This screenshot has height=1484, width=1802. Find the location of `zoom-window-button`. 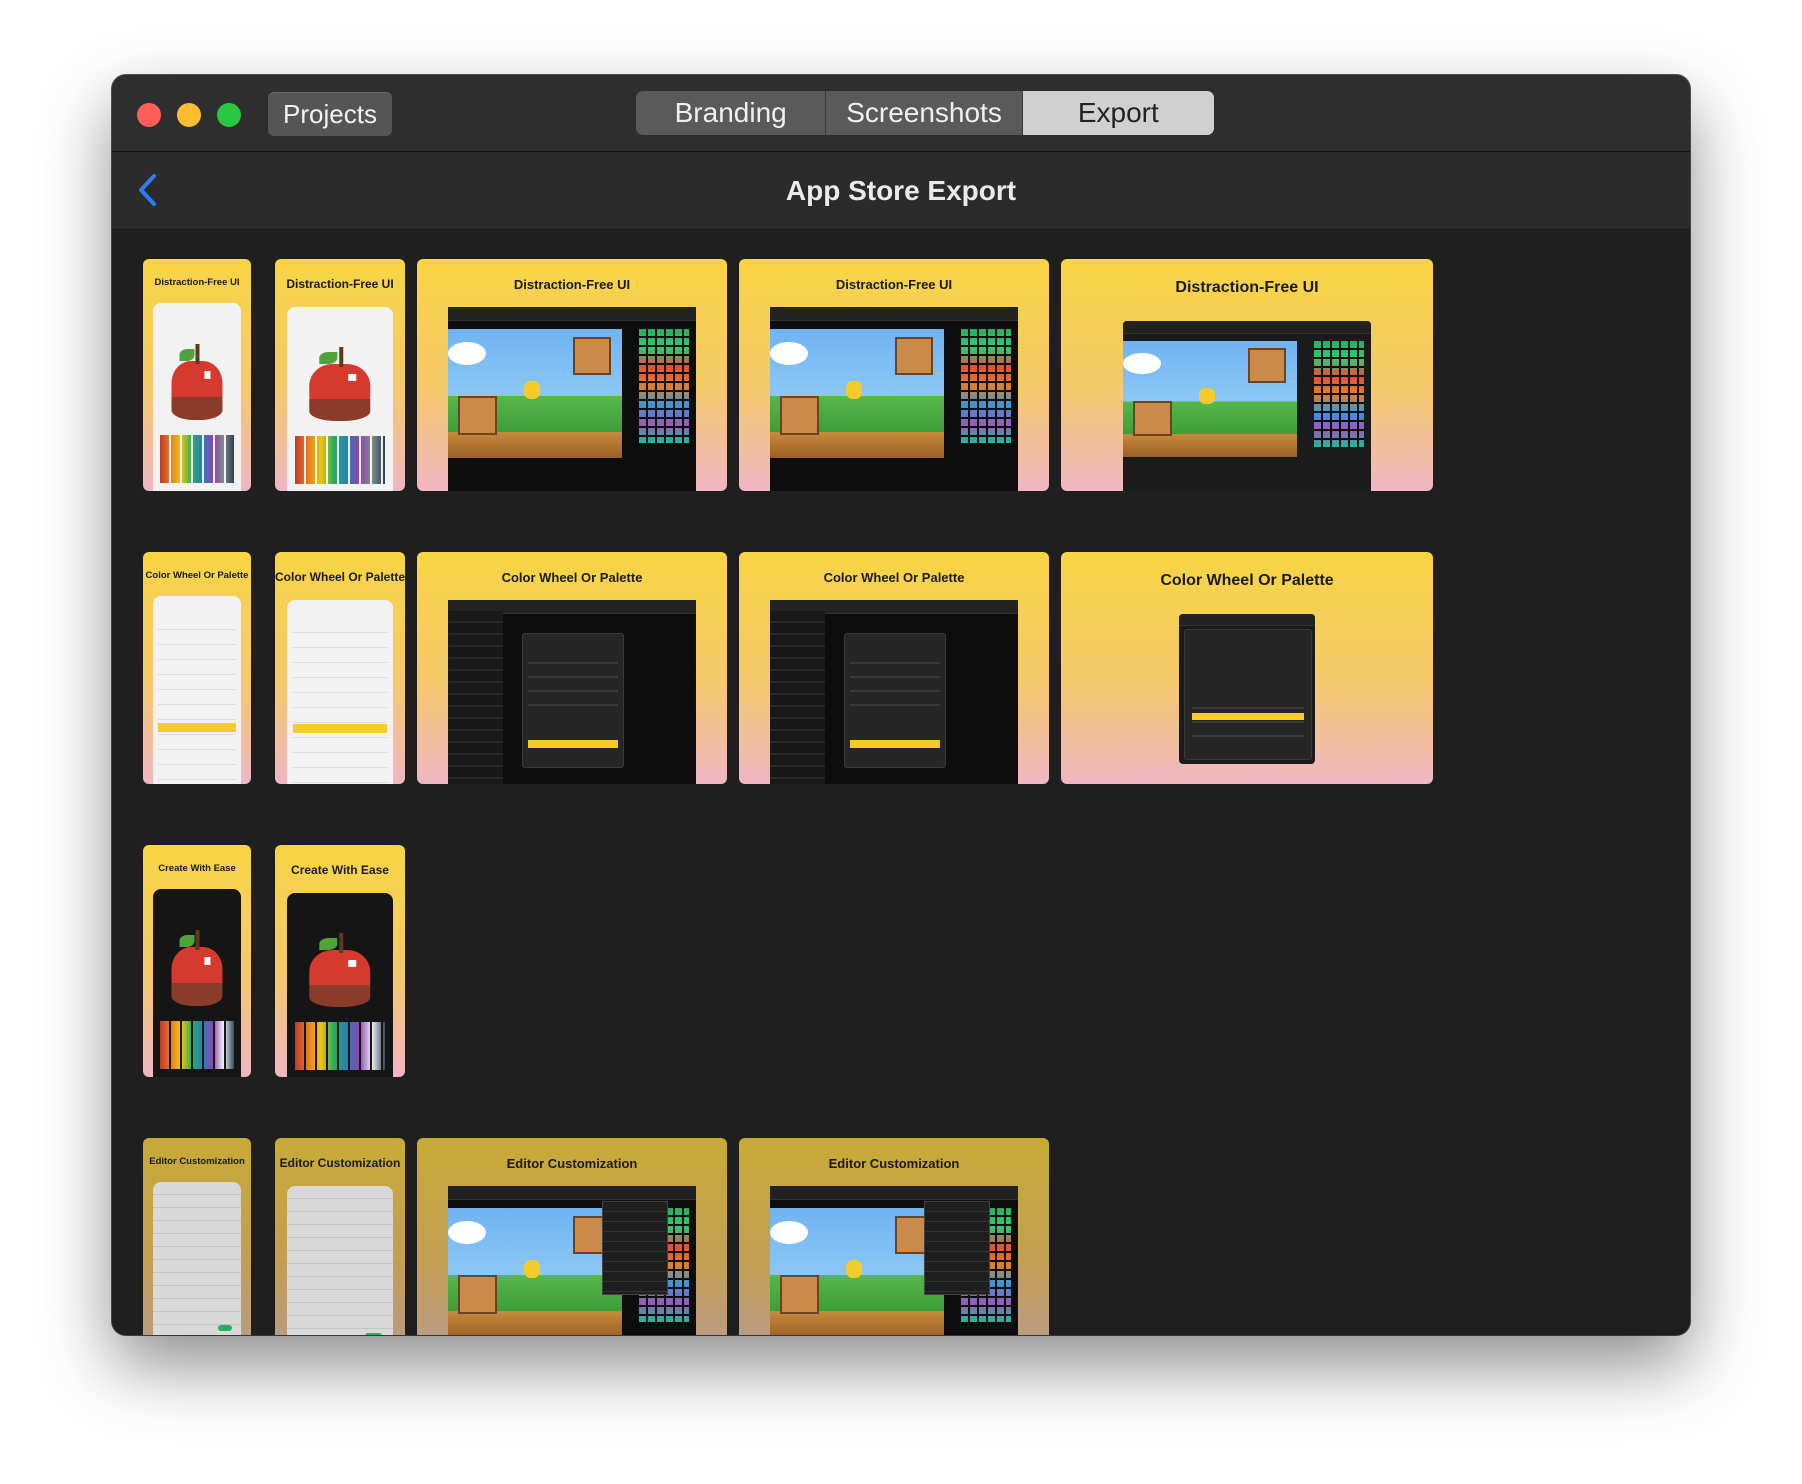

zoom-window-button is located at coordinates (229, 115).